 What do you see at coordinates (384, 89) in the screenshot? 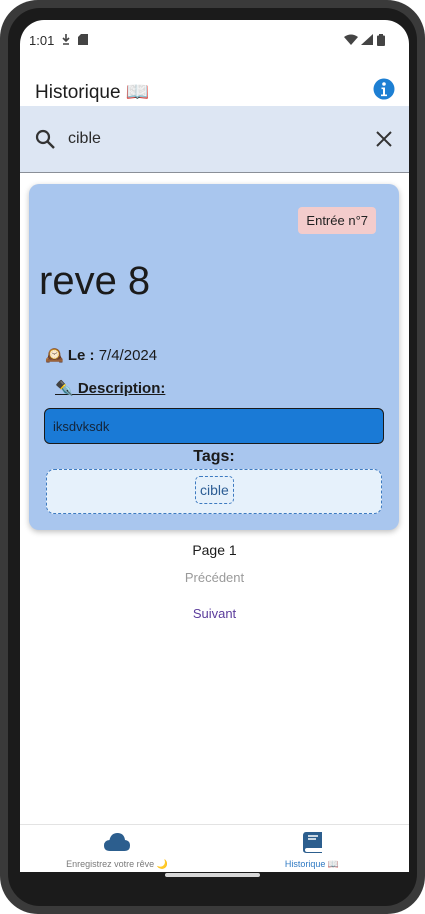
I see `info-icon` at bounding box center [384, 89].